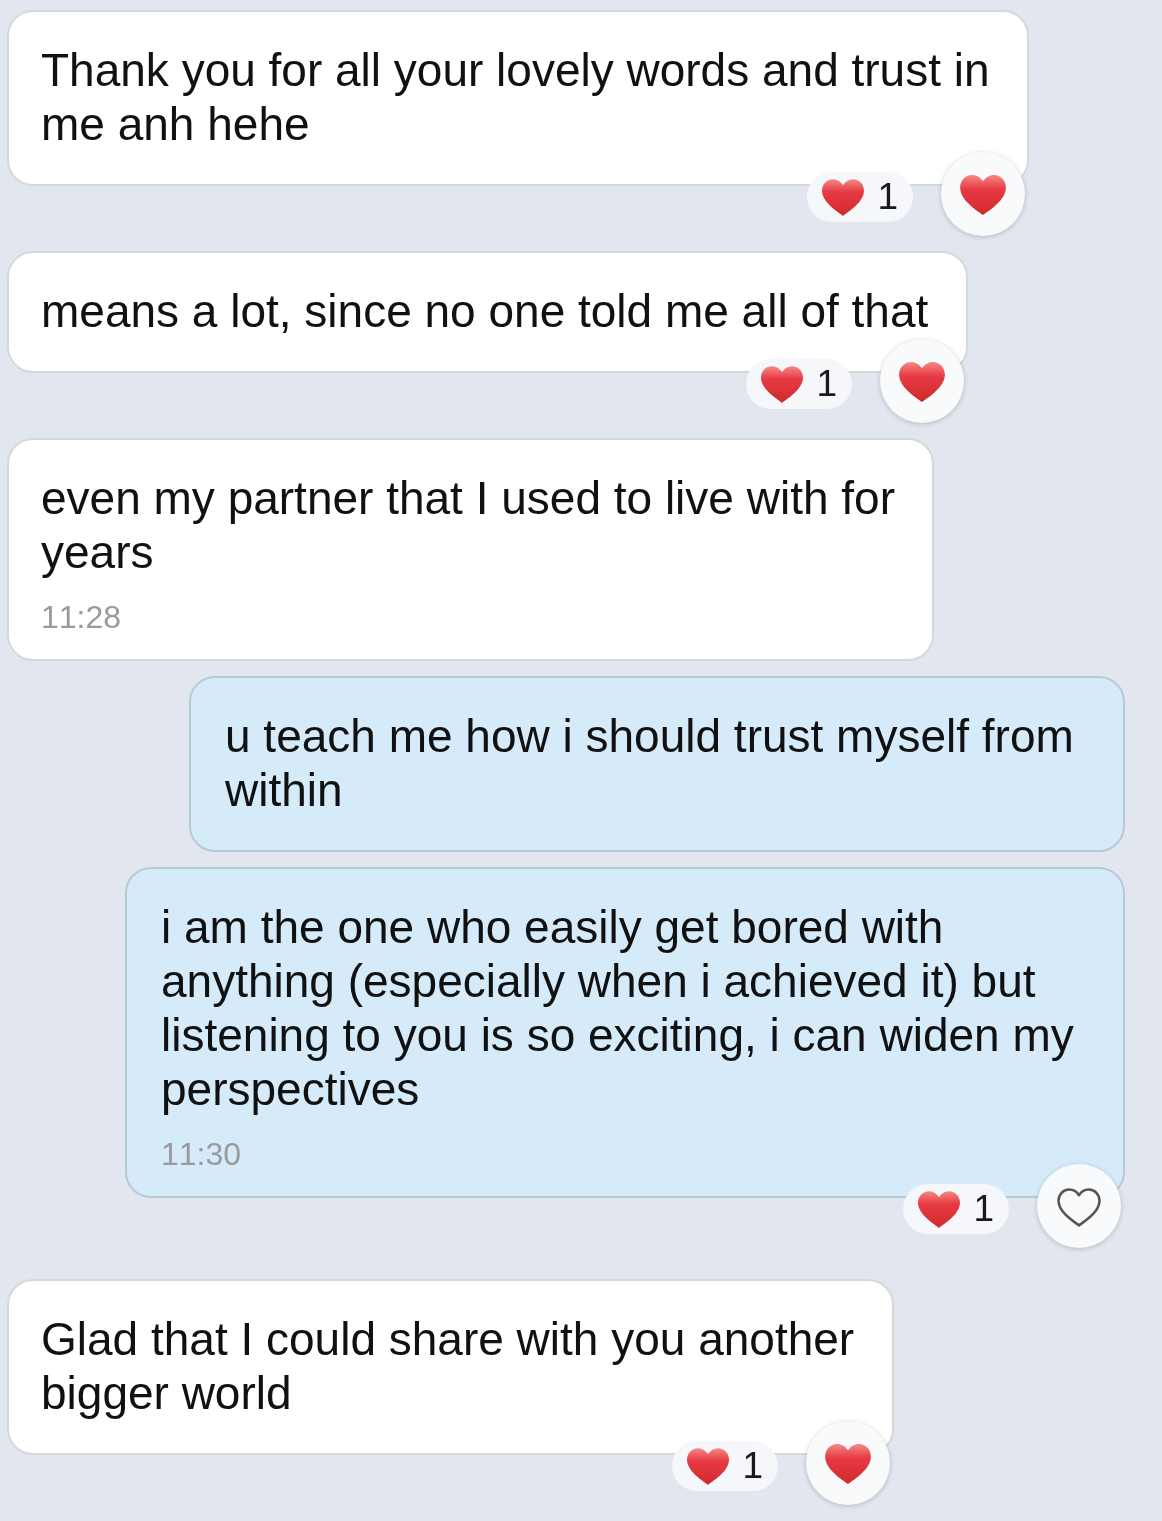 This screenshot has width=1162, height=1521. I want to click on timestamp: 11:28, so click(81, 617).